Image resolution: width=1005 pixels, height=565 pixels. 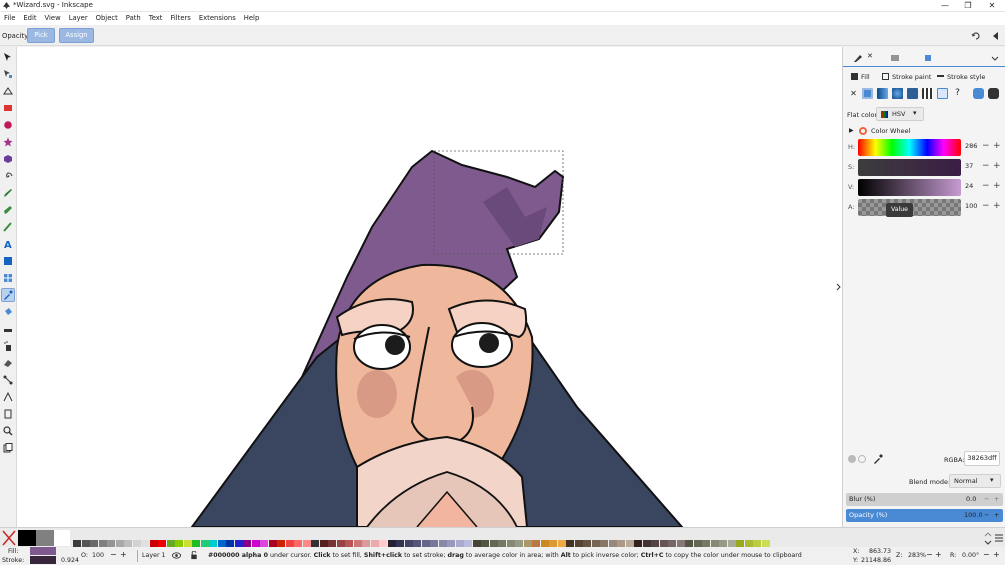 I want to click on tab-stroke-style: Stroke style, so click(x=961, y=77).